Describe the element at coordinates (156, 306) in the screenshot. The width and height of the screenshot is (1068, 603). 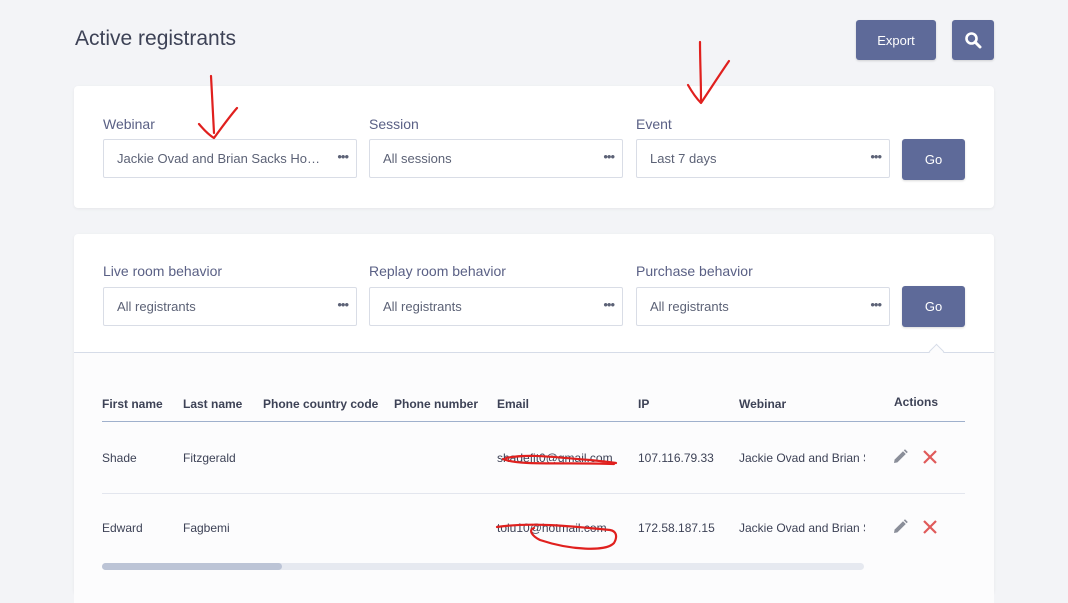
I see `live-room-select-value: All registrants` at that location.